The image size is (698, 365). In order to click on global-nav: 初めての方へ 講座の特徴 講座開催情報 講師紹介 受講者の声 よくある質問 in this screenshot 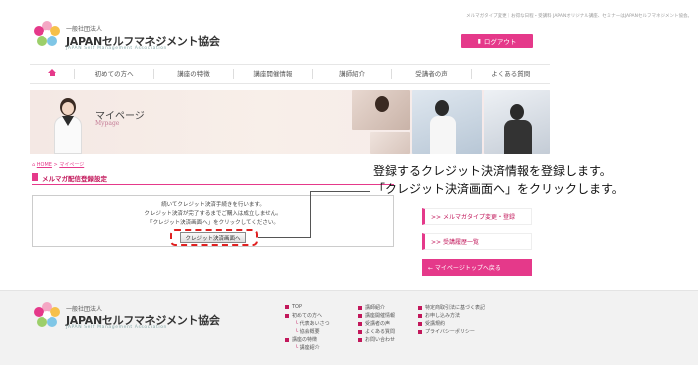, I will do `click(290, 74)`.